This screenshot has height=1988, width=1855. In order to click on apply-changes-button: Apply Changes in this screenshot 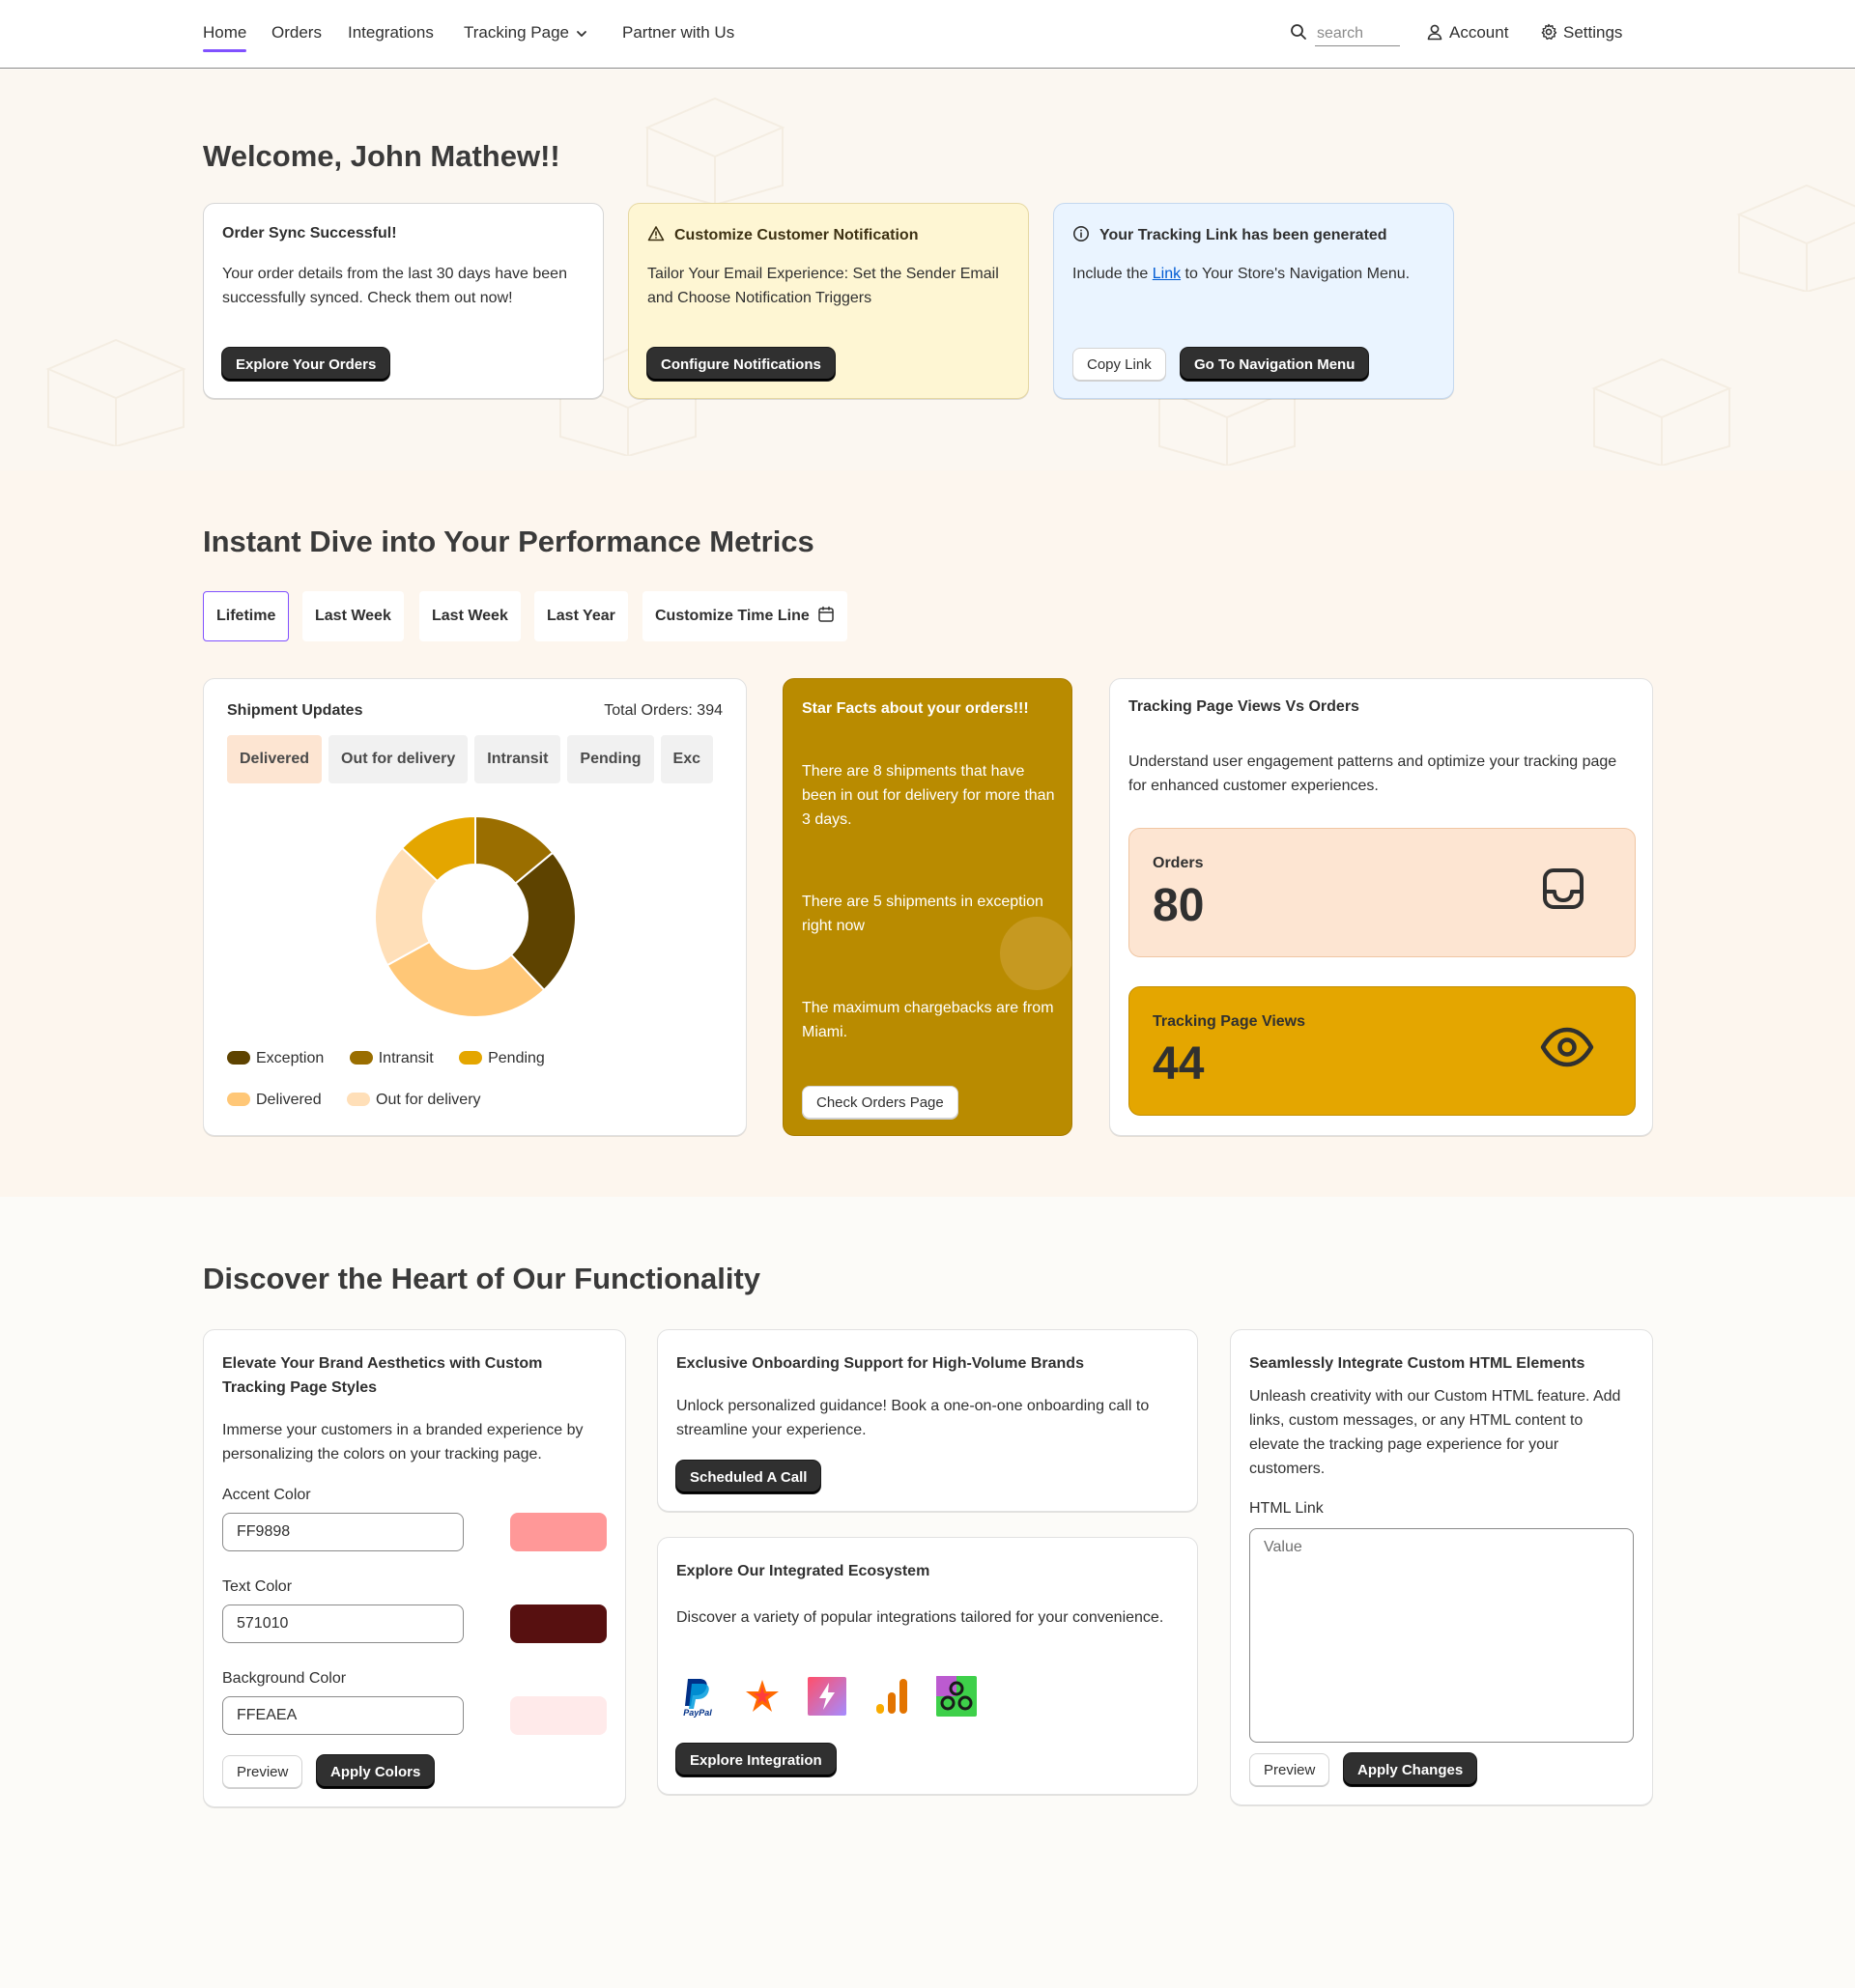, I will do `click(1410, 1769)`.